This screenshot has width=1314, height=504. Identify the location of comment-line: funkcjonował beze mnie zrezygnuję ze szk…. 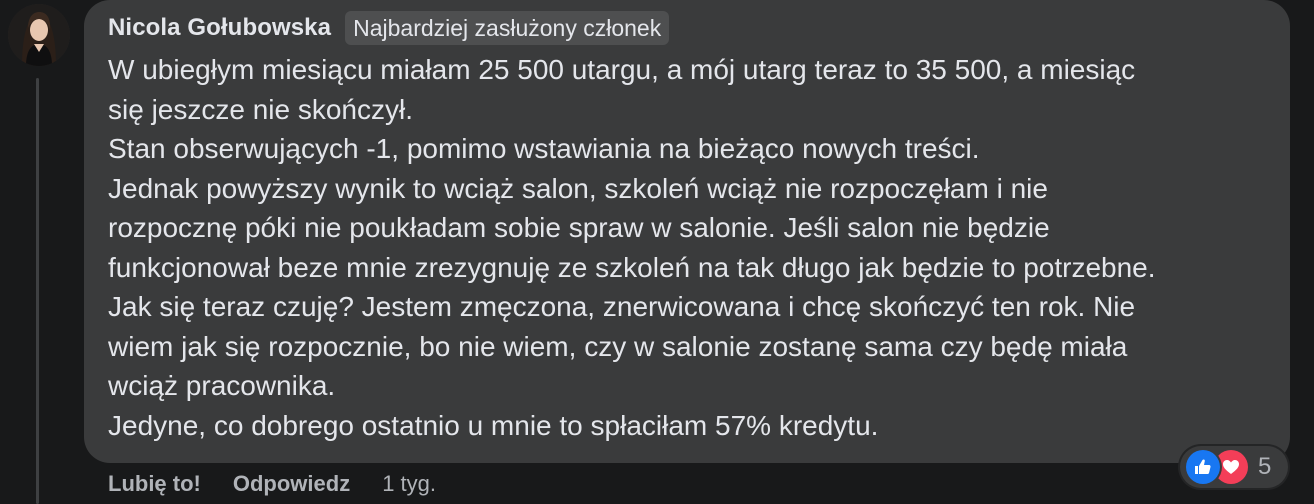
(632, 267).